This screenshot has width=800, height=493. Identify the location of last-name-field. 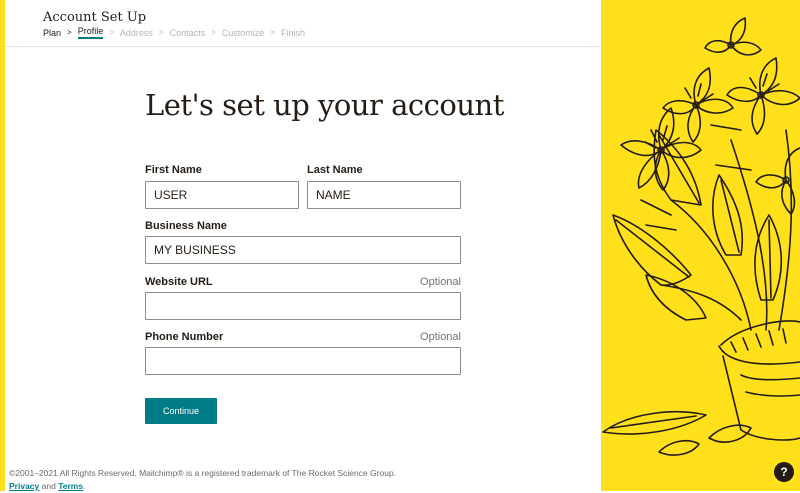
(384, 195).